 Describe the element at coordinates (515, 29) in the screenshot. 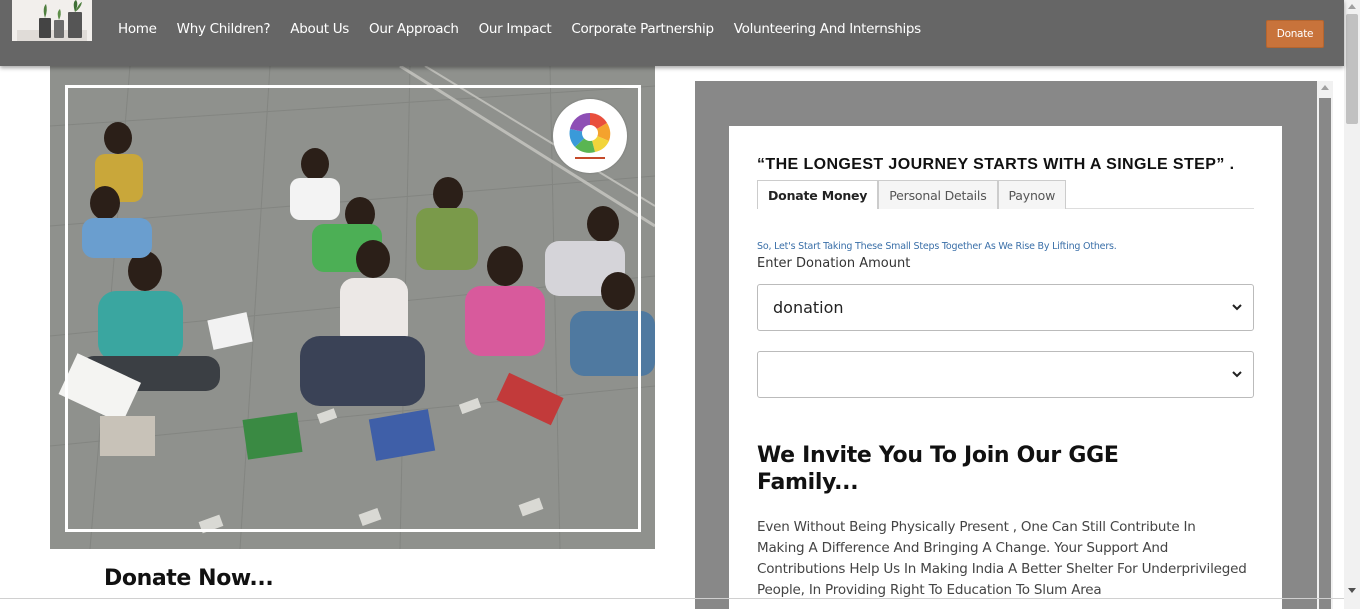

I see `nav-link-our-impact: Our Impact` at that location.